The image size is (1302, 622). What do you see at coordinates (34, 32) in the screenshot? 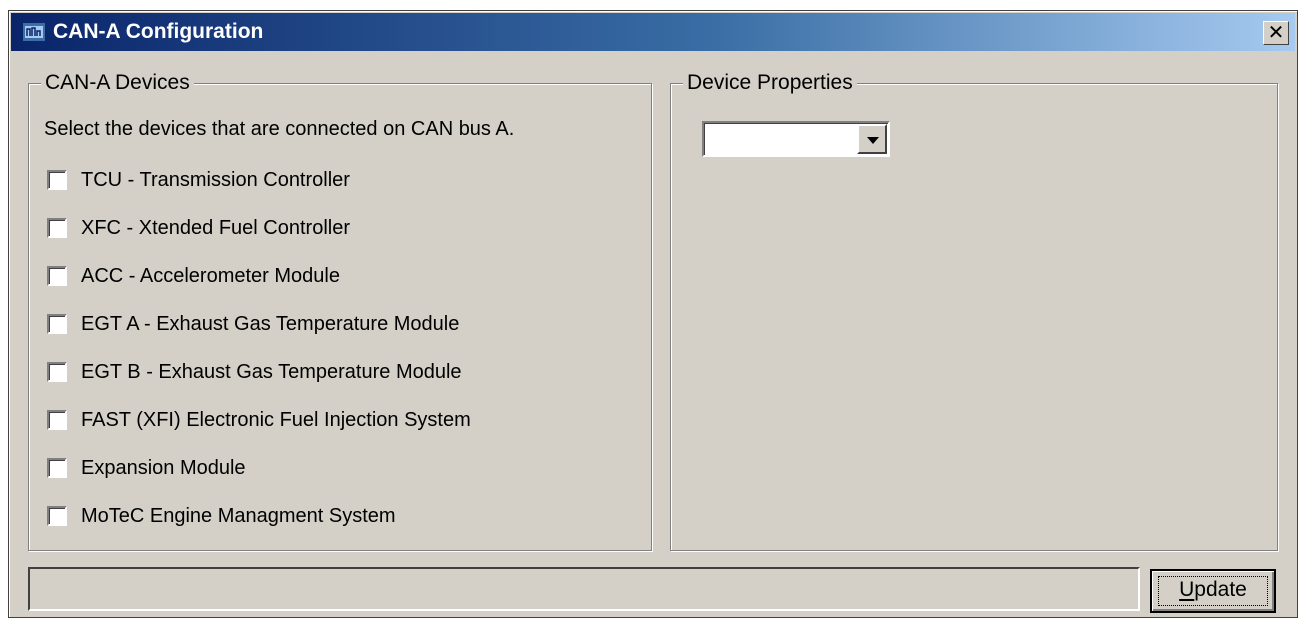
I see `app-icon` at bounding box center [34, 32].